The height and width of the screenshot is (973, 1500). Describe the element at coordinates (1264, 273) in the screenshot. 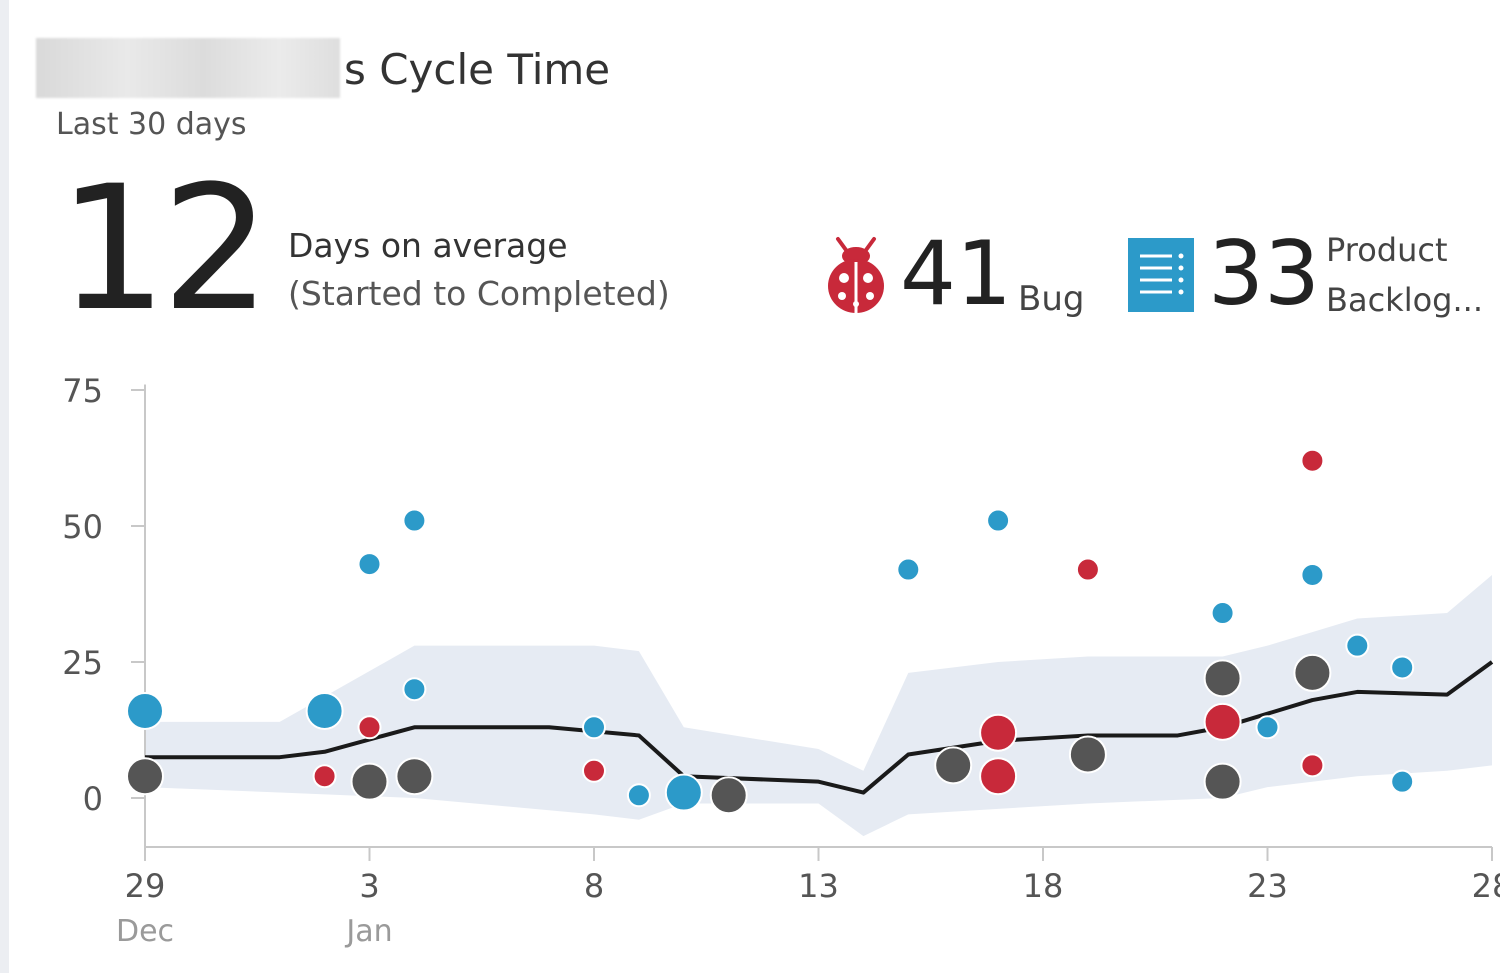

I see `backlog-count: 33` at that location.